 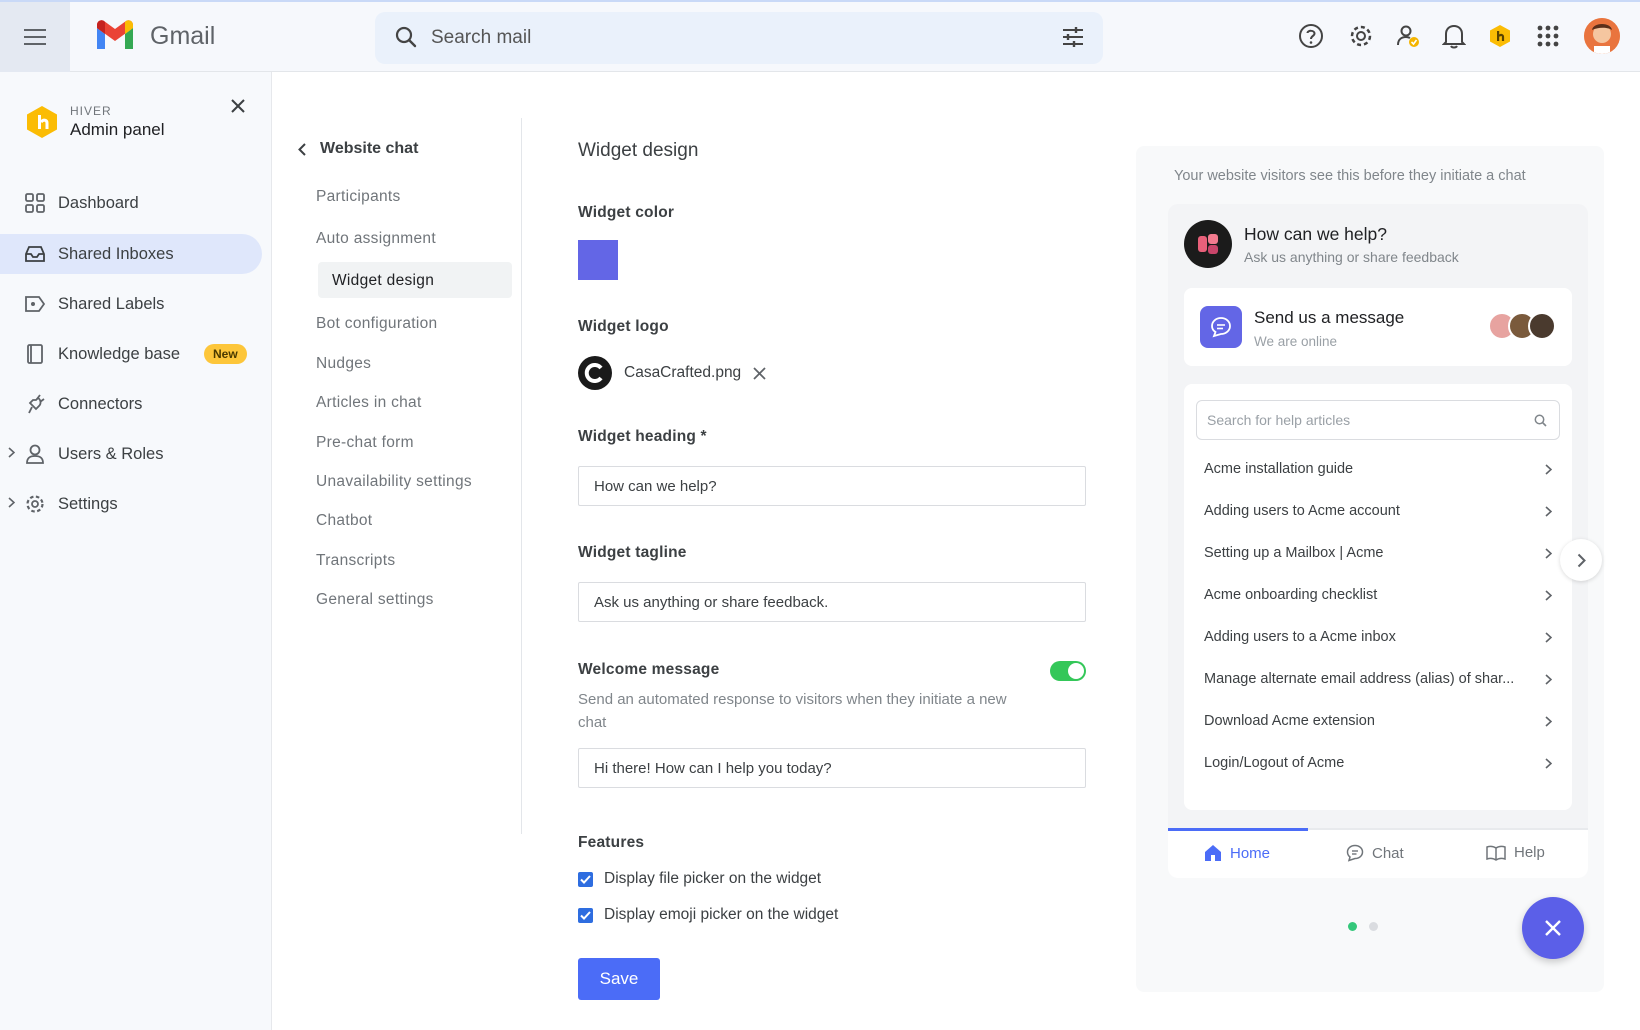 What do you see at coordinates (1073, 37) in the screenshot?
I see `search-options-icon` at bounding box center [1073, 37].